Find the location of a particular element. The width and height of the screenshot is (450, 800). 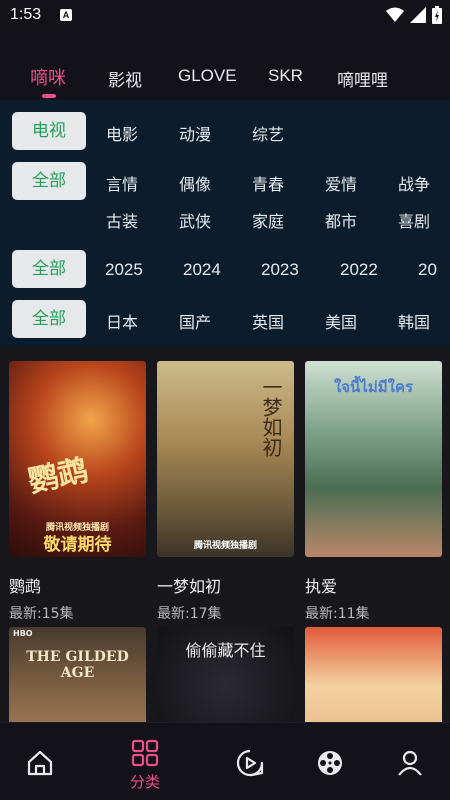

filter-chip-genre-all: 全部 is located at coordinates (49, 181).